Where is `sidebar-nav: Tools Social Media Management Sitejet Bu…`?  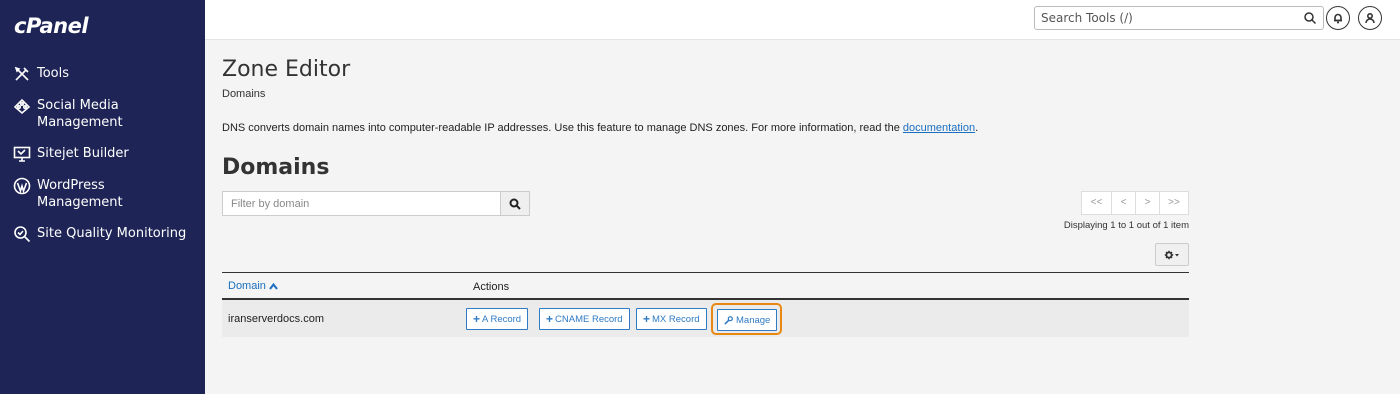 sidebar-nav: Tools Social Media Management Sitejet Bu… is located at coordinates (102, 158).